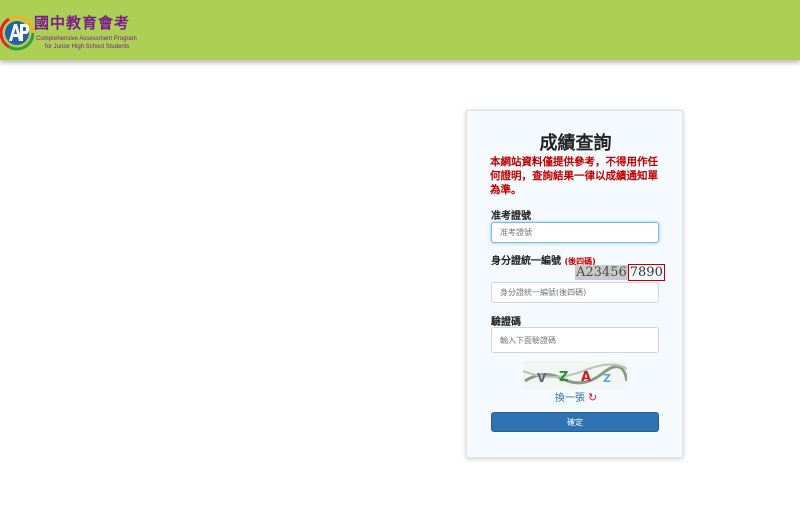  I want to click on id-sample-image: A23456 7890, so click(620, 272).